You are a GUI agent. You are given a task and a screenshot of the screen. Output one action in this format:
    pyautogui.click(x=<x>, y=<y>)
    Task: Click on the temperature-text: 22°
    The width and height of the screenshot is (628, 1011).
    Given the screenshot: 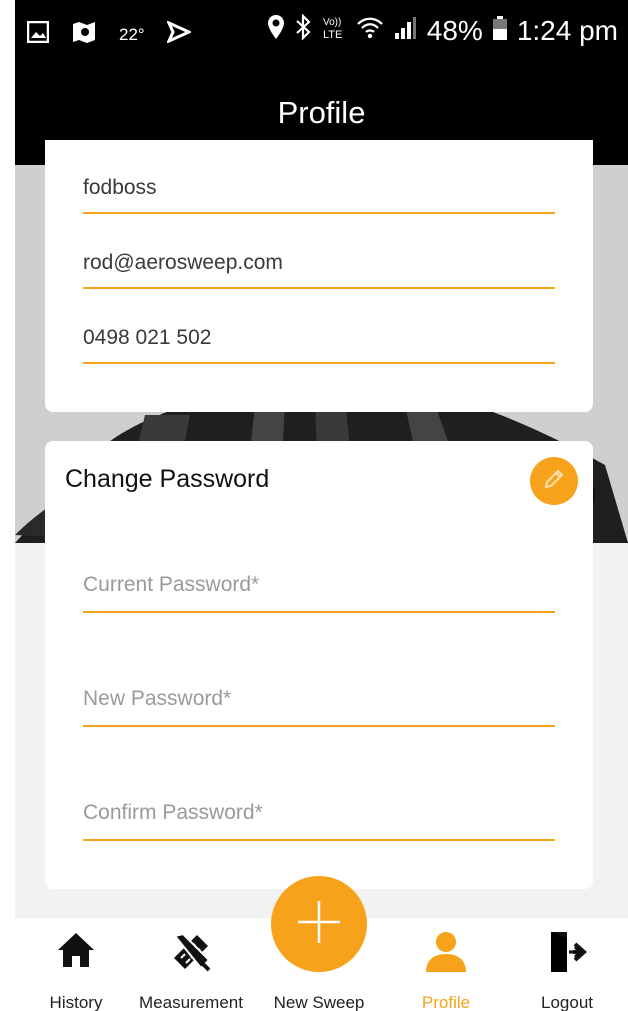 What is the action you would take?
    pyautogui.click(x=132, y=34)
    